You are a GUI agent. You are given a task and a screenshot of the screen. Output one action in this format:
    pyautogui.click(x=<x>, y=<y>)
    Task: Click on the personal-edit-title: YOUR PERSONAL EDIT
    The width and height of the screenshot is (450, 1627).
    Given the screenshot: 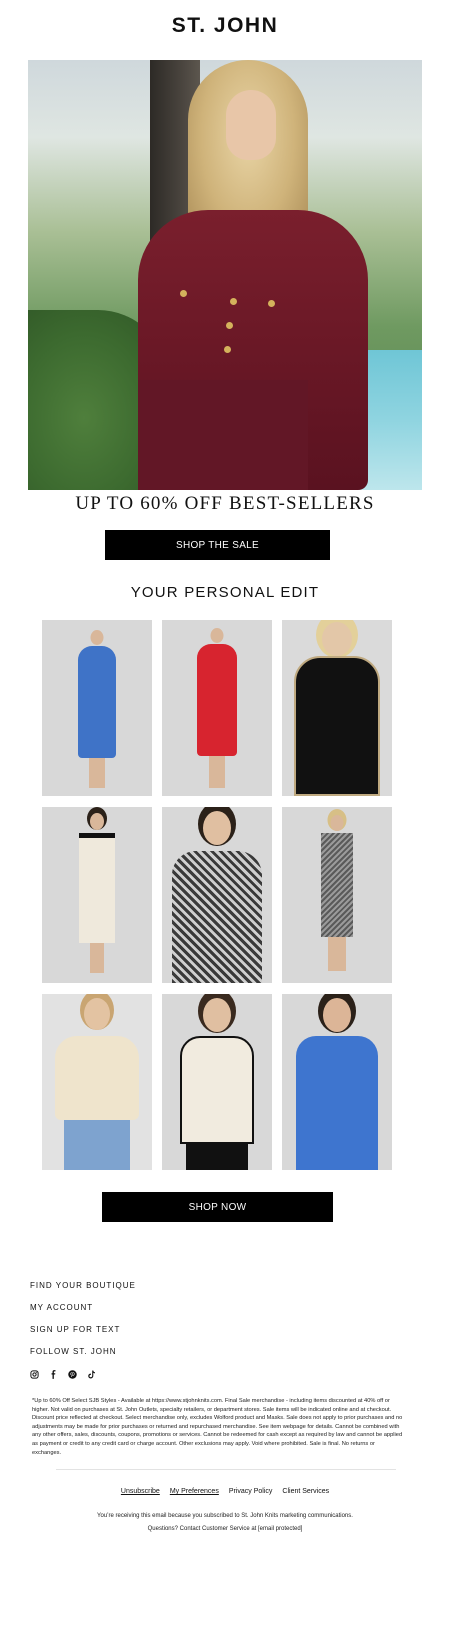 What is the action you would take?
    pyautogui.click(x=225, y=592)
    